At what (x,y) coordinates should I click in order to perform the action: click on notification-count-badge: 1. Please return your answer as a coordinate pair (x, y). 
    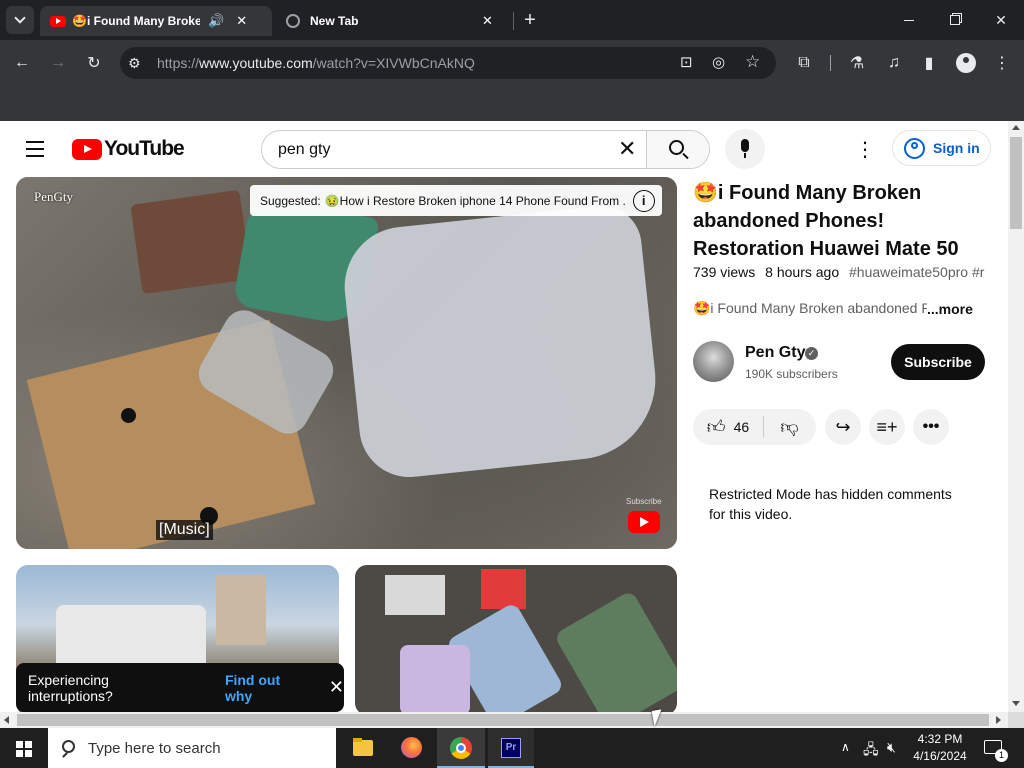
    Looking at the image, I should click on (1001, 755).